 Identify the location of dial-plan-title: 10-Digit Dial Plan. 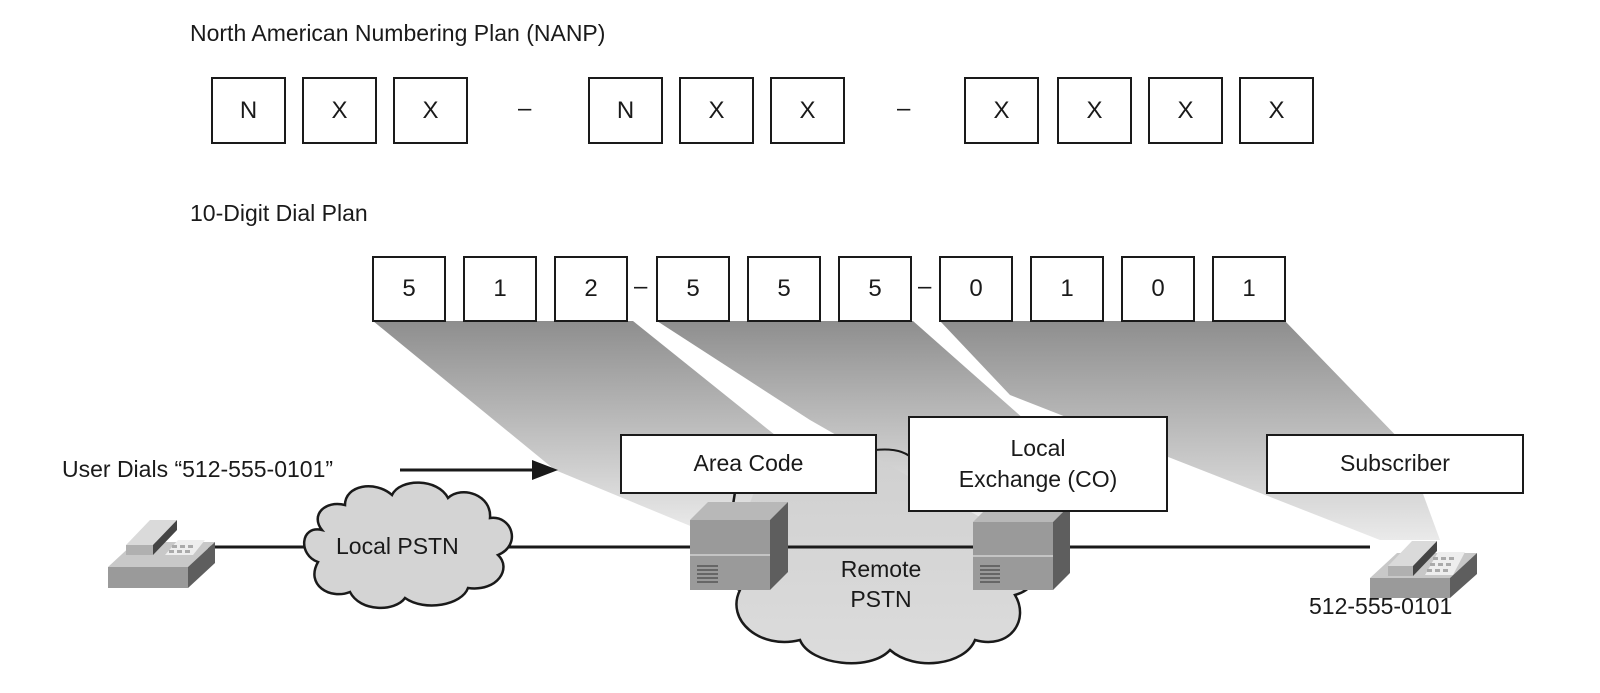
(279, 213).